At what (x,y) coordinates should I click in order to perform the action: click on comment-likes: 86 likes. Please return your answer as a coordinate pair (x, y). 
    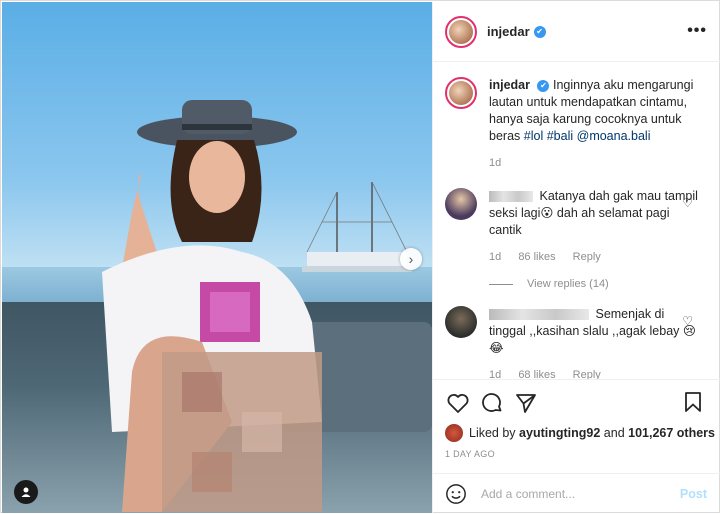
    Looking at the image, I should click on (536, 257).